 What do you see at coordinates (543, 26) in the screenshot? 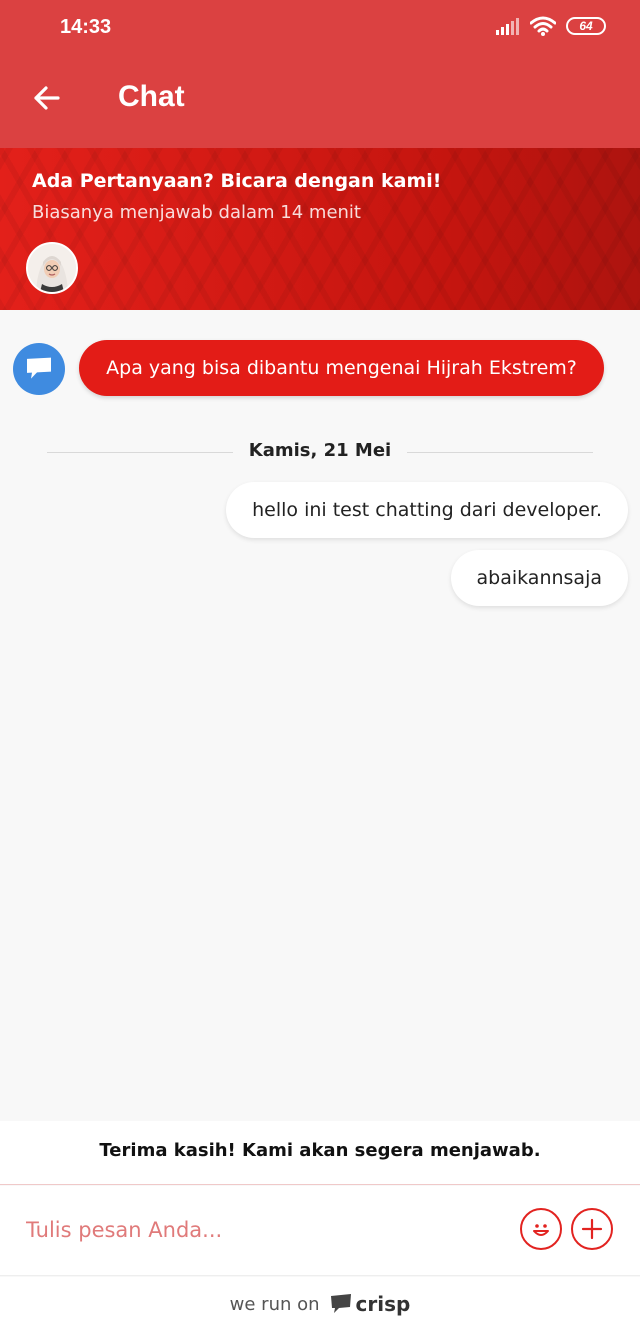
I see `wifi-icon` at bounding box center [543, 26].